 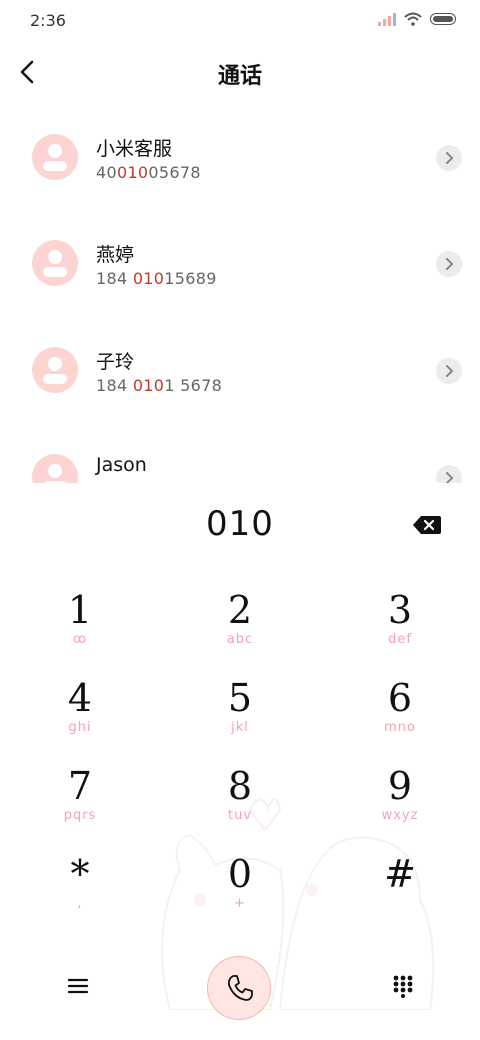 What do you see at coordinates (240, 20) in the screenshot?
I see `status-bar: 2:36` at bounding box center [240, 20].